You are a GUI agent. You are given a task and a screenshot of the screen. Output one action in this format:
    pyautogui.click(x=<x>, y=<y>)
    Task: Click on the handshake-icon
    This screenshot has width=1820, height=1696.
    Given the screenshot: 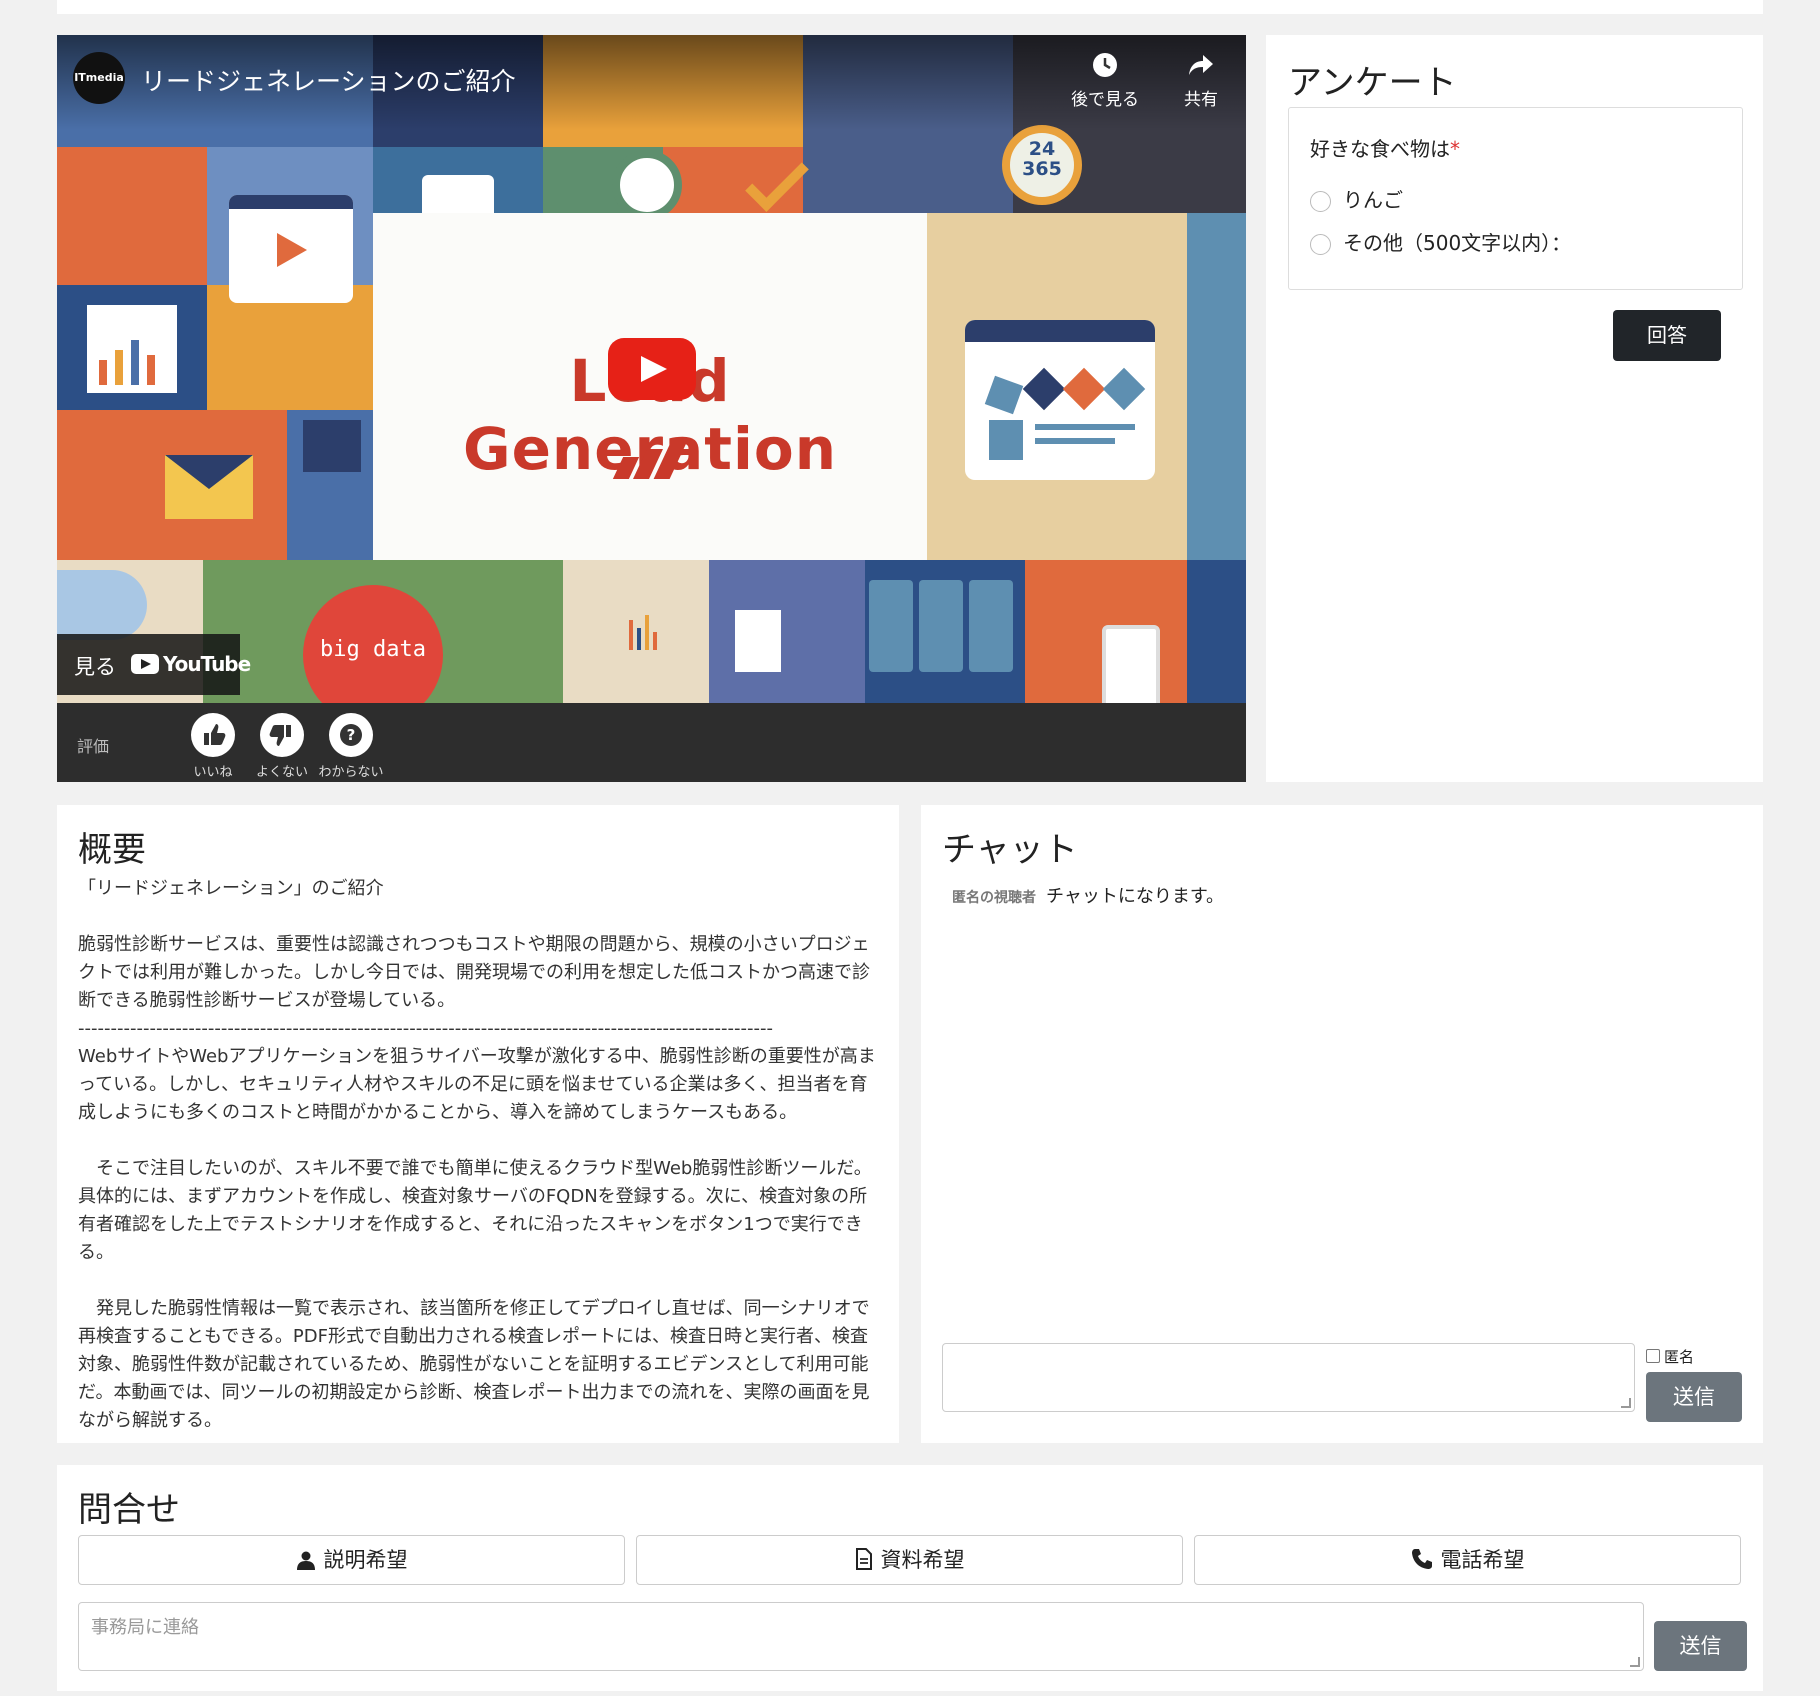 What is the action you would take?
    pyautogui.click(x=647, y=185)
    